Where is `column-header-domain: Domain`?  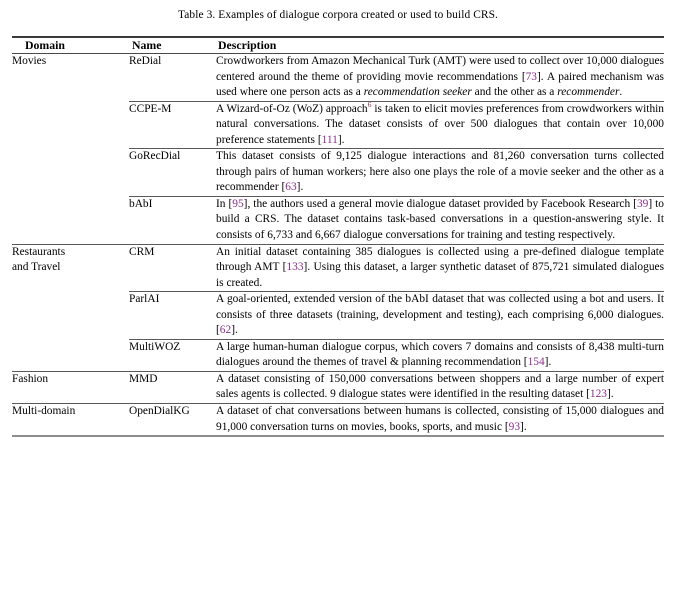
column-header-domain: Domain is located at coordinates (45, 45).